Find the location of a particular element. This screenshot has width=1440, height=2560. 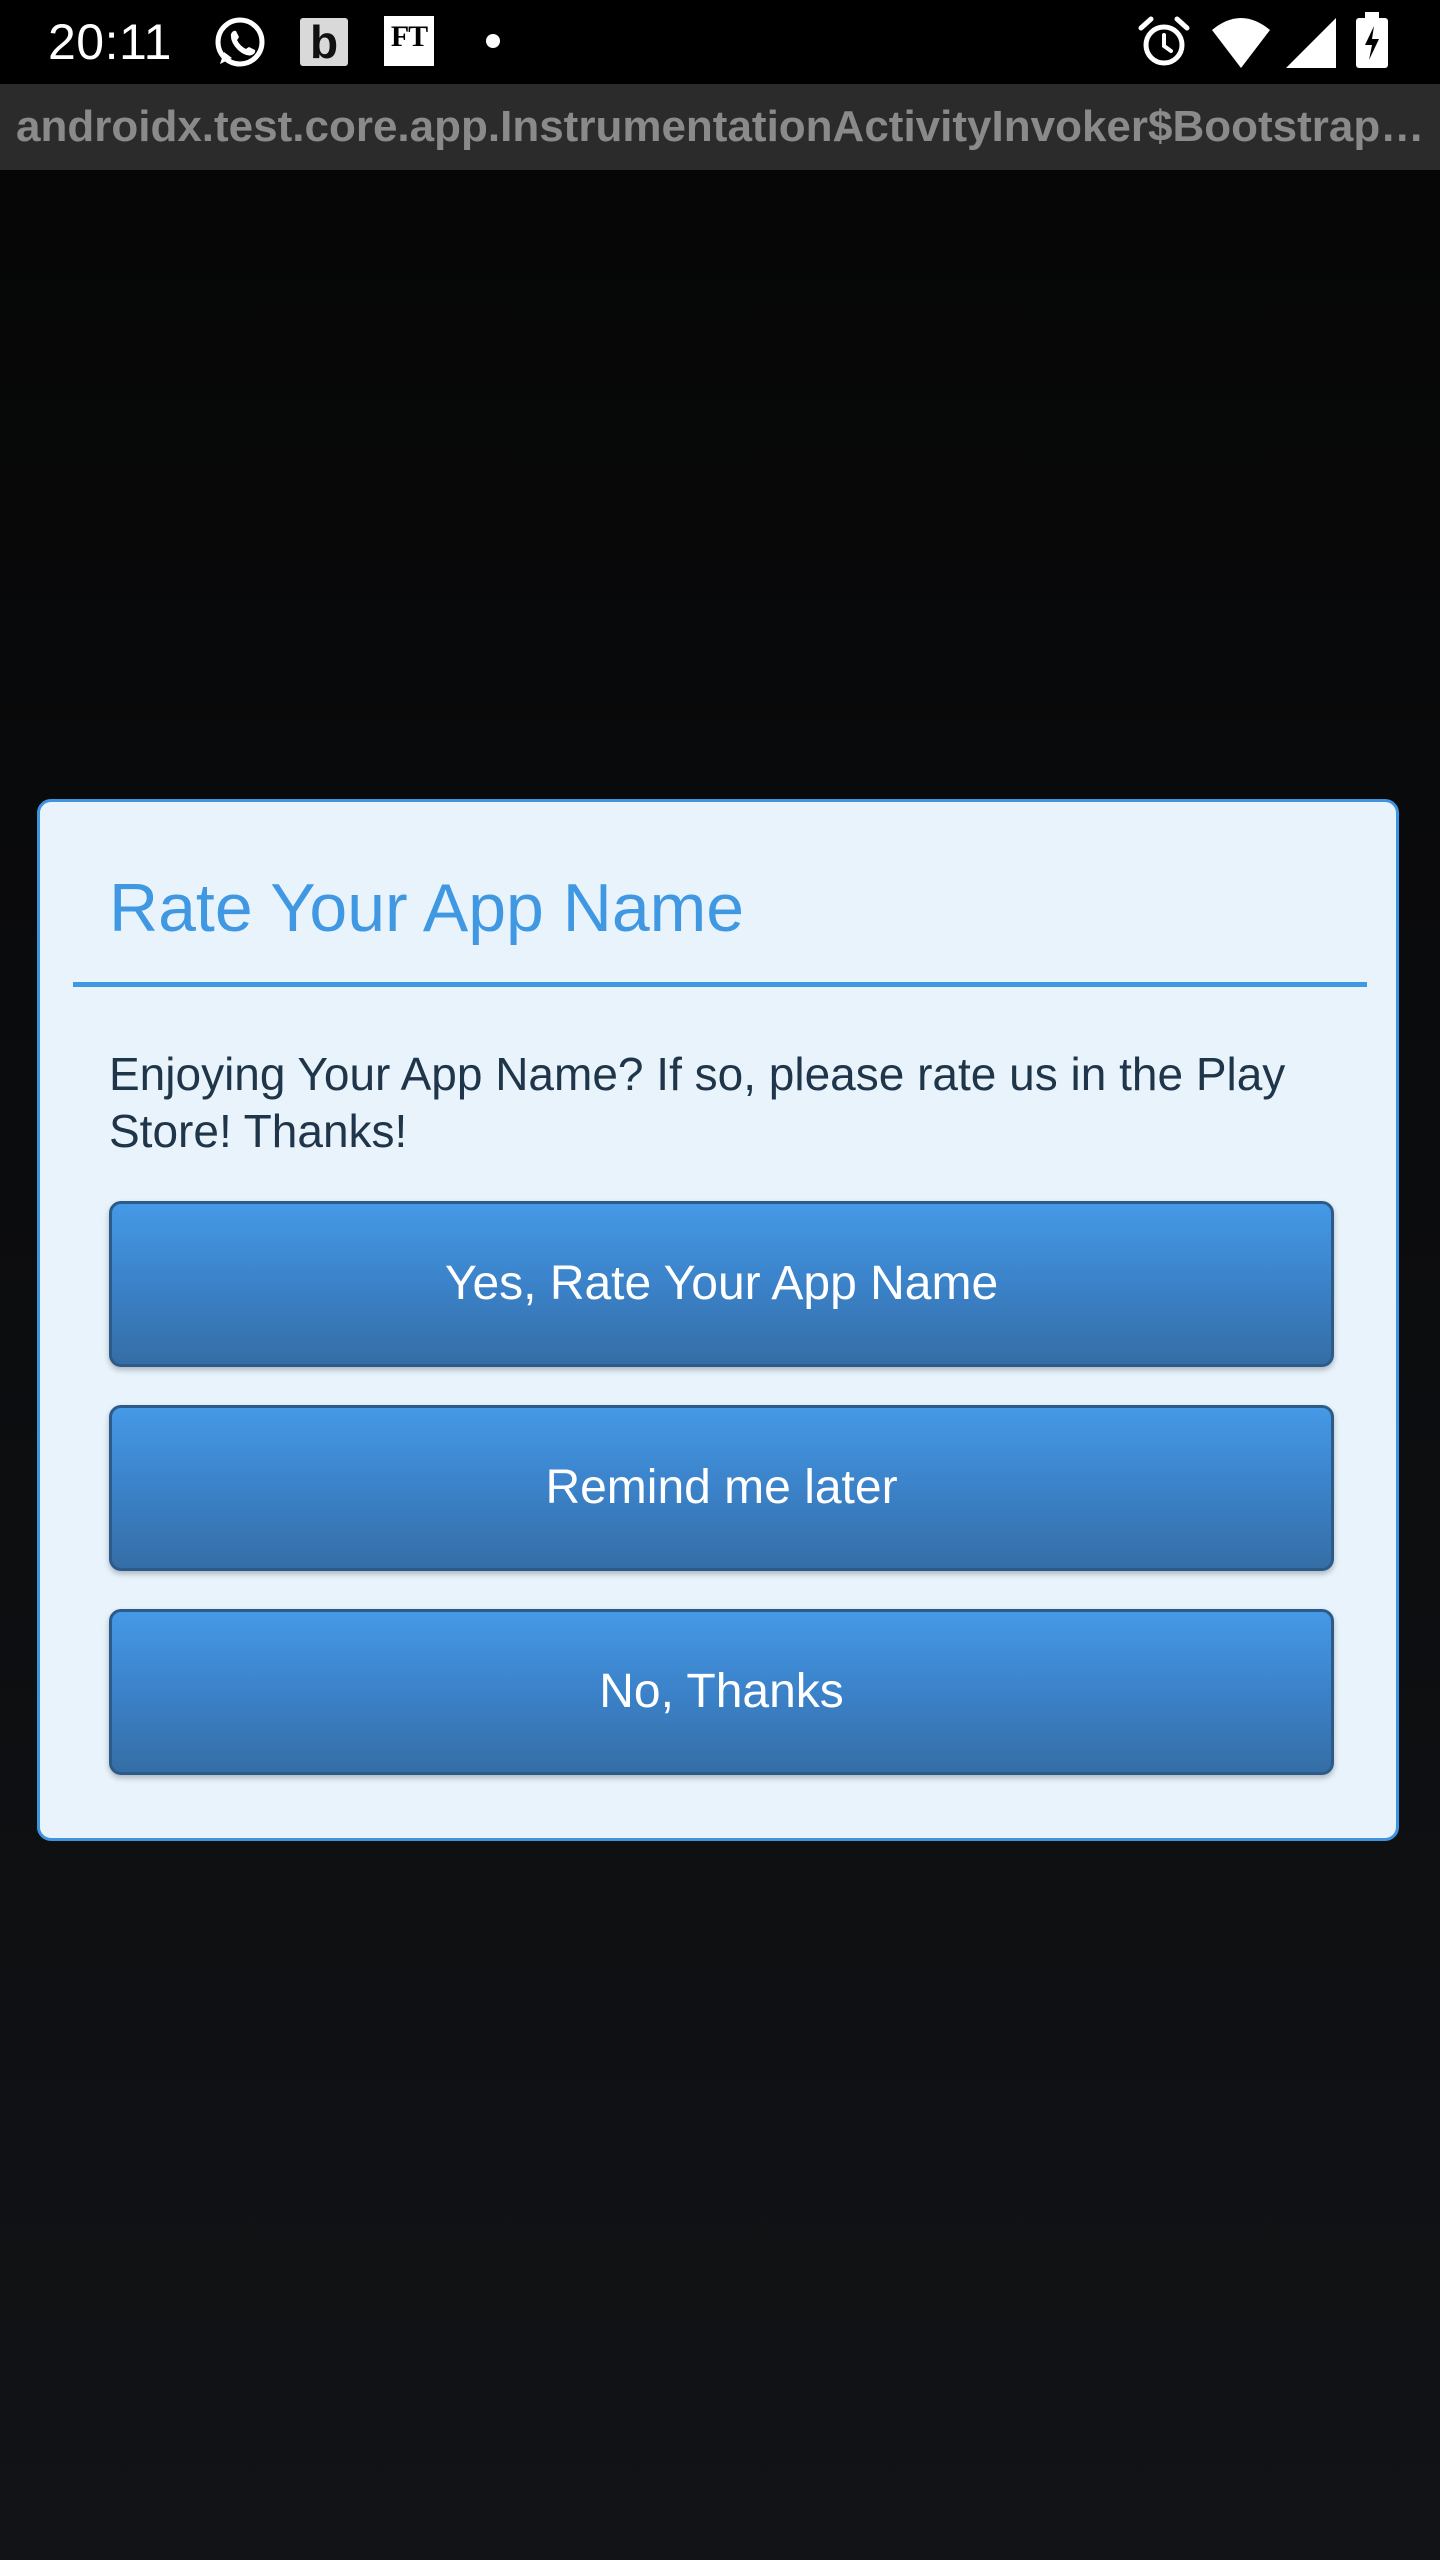

rate-app-button: Yes, Rate Your App Name is located at coordinates (721, 1284).